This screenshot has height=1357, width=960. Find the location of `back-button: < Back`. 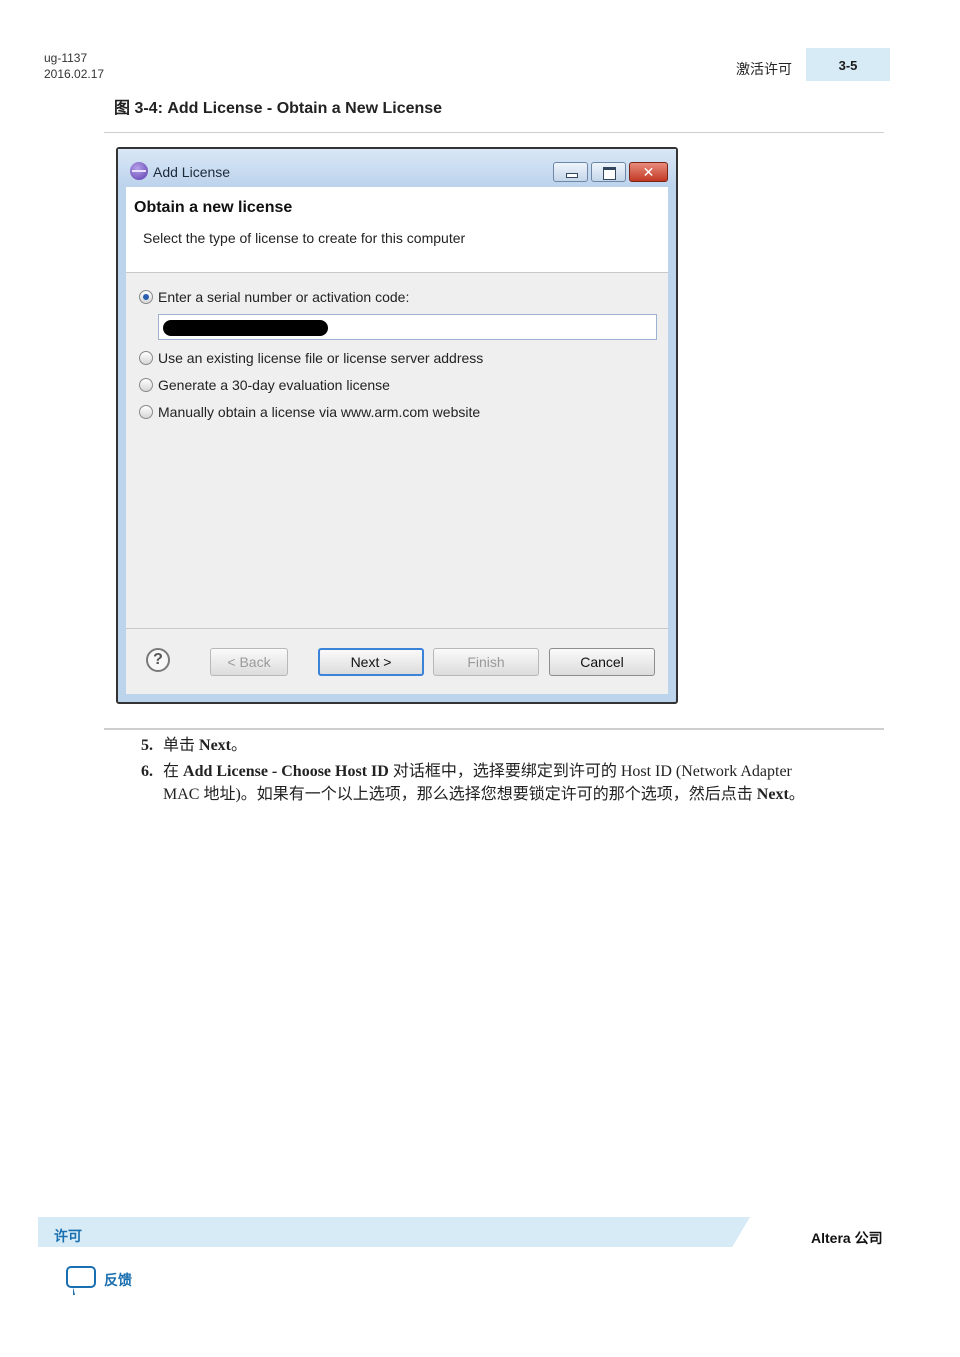

back-button: < Back is located at coordinates (249, 662).